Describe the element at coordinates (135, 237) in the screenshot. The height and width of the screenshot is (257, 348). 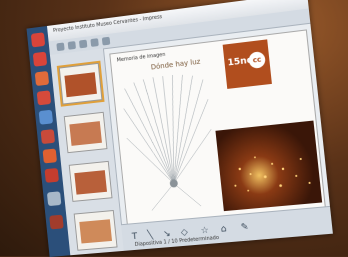
I see `text-icon: T` at that location.